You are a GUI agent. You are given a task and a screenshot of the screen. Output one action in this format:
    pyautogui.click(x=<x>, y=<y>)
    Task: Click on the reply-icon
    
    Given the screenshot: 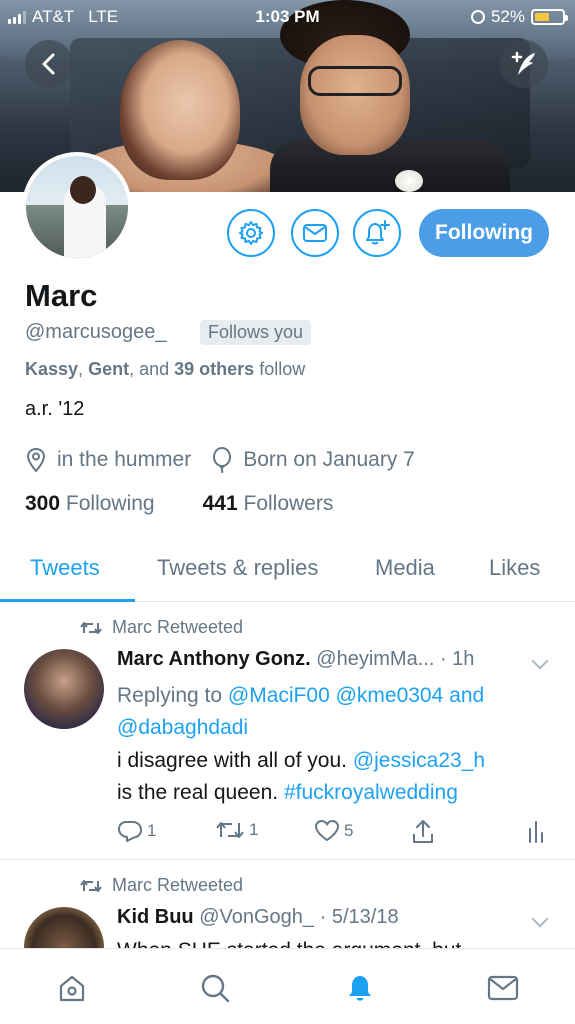 What is the action you would take?
    pyautogui.click(x=130, y=831)
    